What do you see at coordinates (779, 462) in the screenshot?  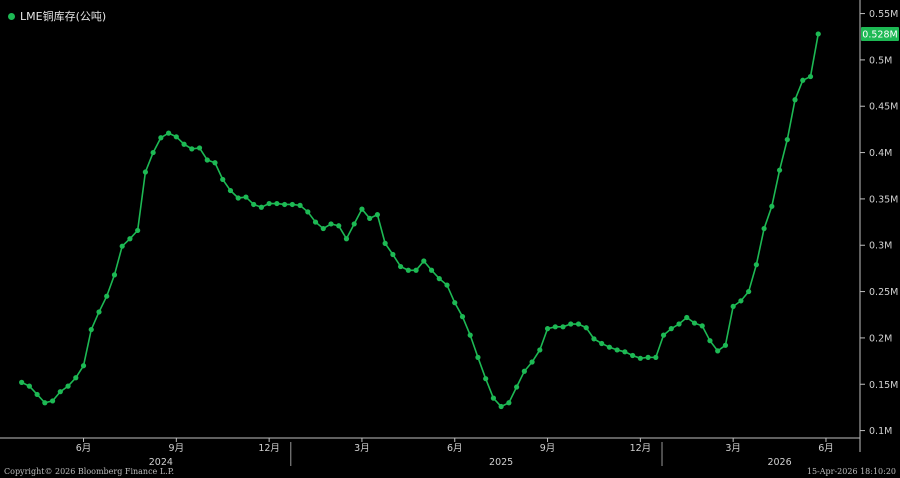 I see `year-label: 2026` at bounding box center [779, 462].